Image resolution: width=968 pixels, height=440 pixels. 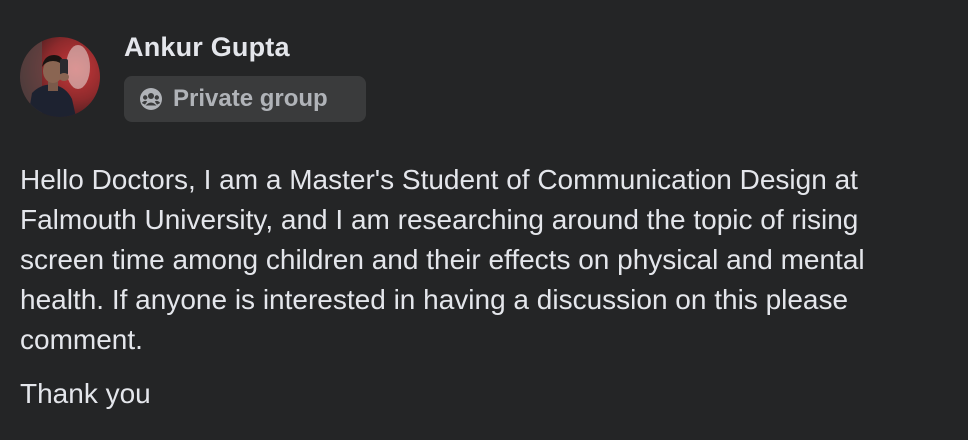 I want to click on author-avatar, so click(x=60, y=77).